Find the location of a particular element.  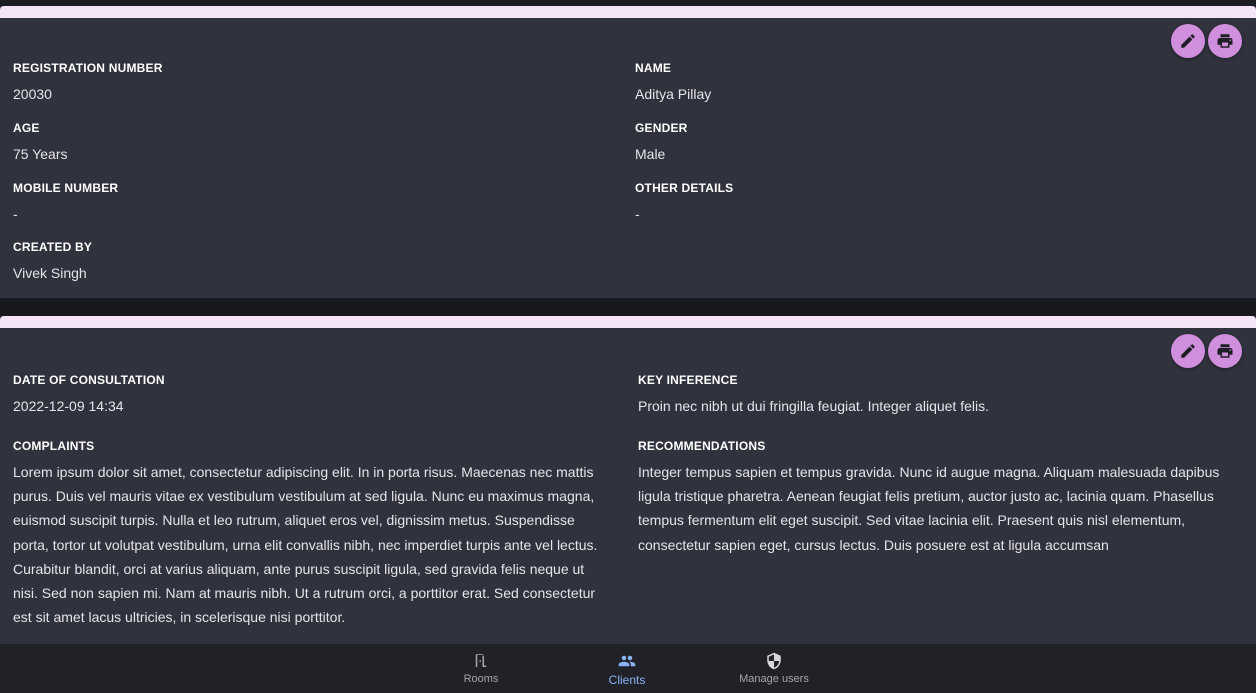

edit-button is located at coordinates (1188, 41).